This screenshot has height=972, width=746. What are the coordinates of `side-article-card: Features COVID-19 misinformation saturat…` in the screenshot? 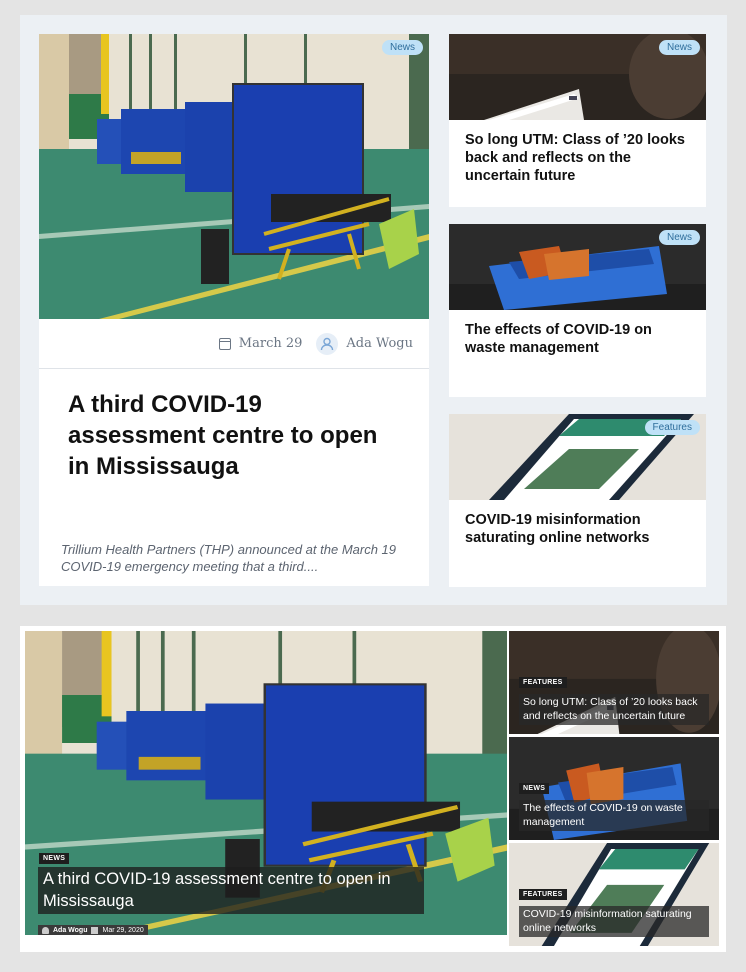 It's located at (577, 500).